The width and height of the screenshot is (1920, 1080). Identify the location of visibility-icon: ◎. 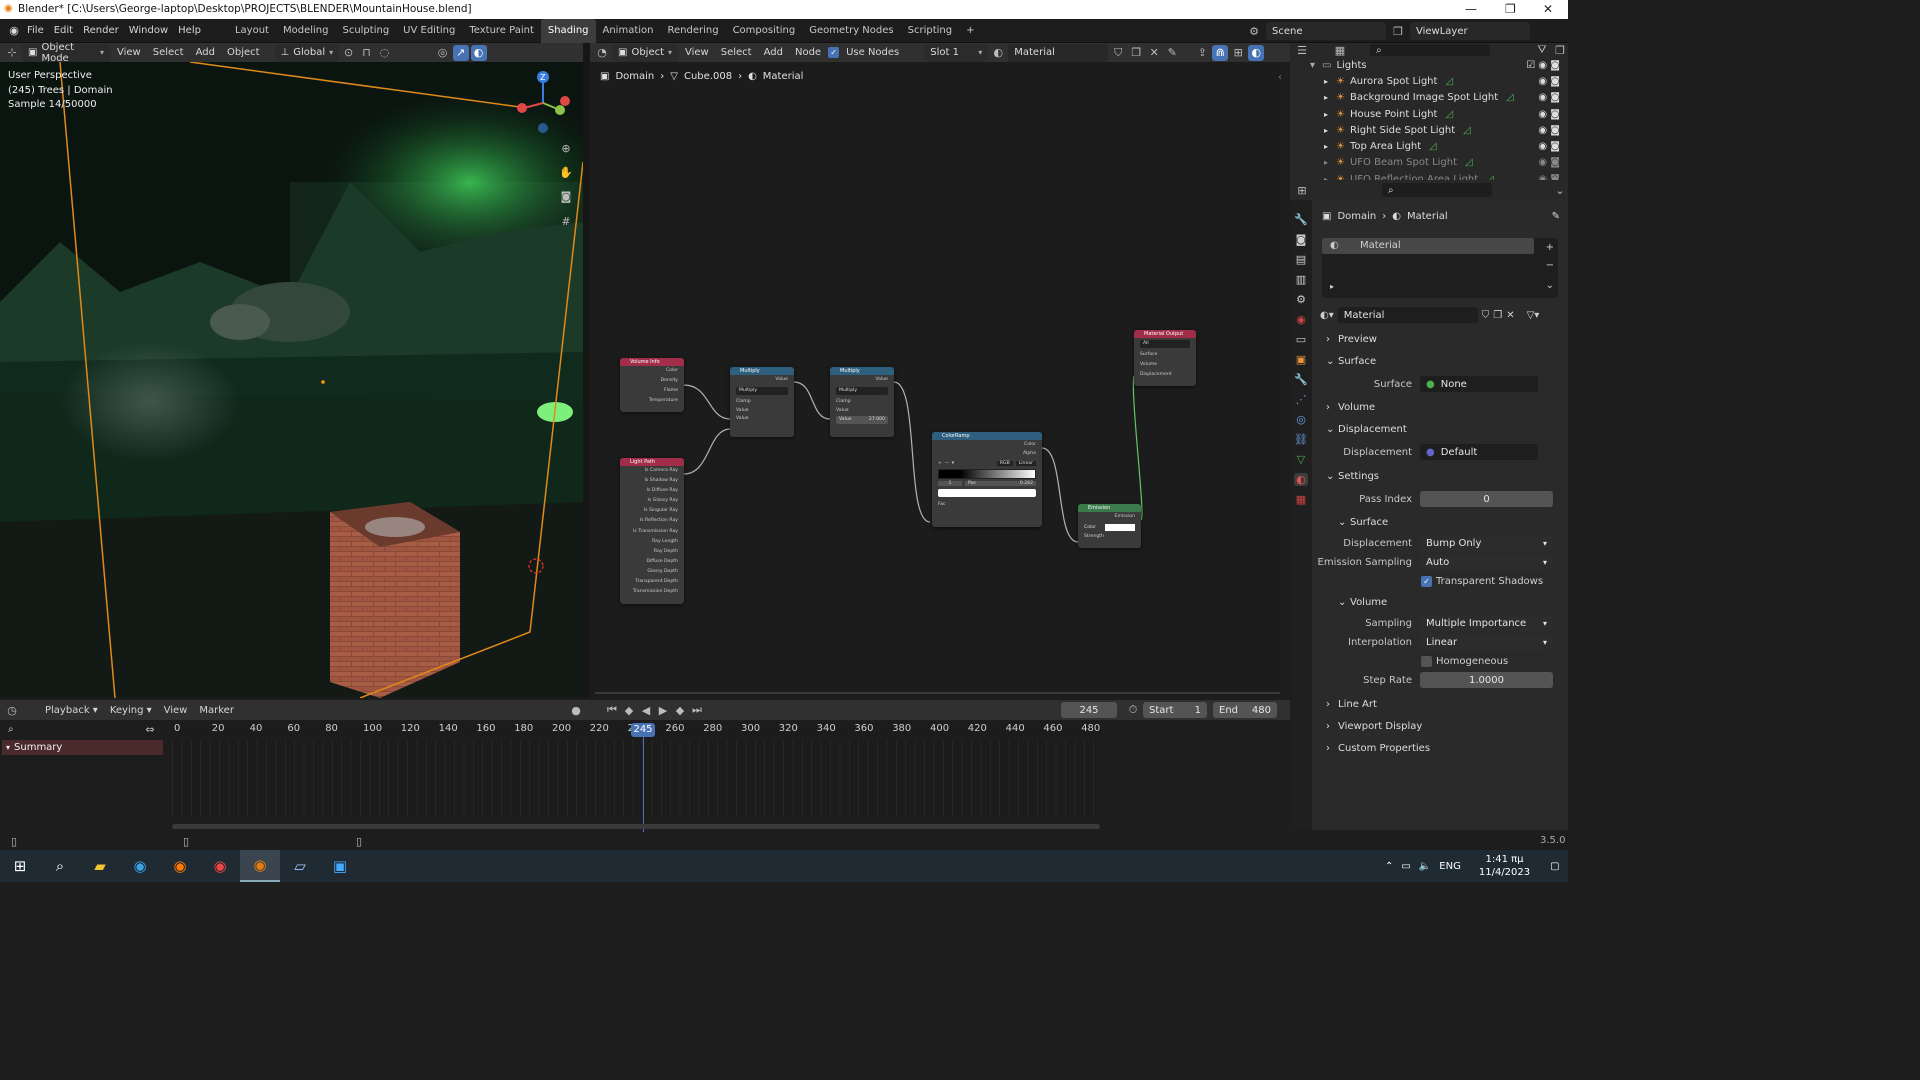
(443, 53).